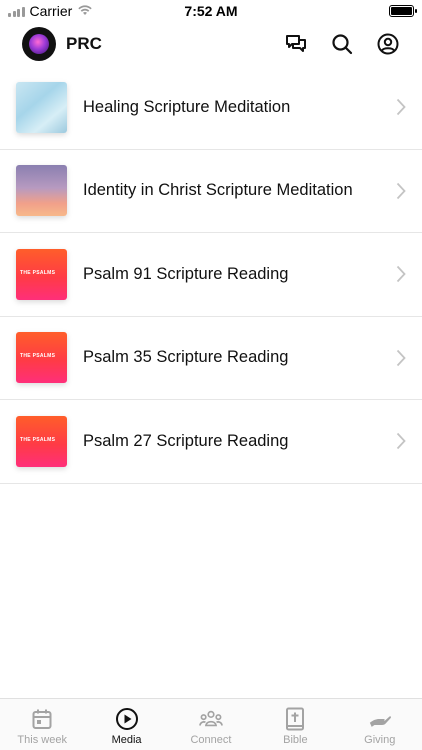 Image resolution: width=422 pixels, height=750 pixels. Describe the element at coordinates (127, 719) in the screenshot. I see `play-circle-icon` at that location.